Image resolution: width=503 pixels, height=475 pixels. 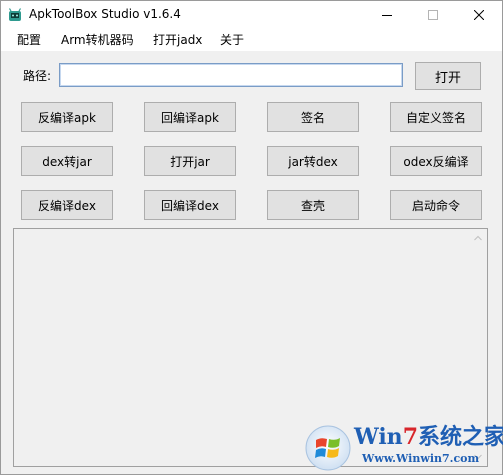 I want to click on open-button: 打开, so click(x=448, y=76).